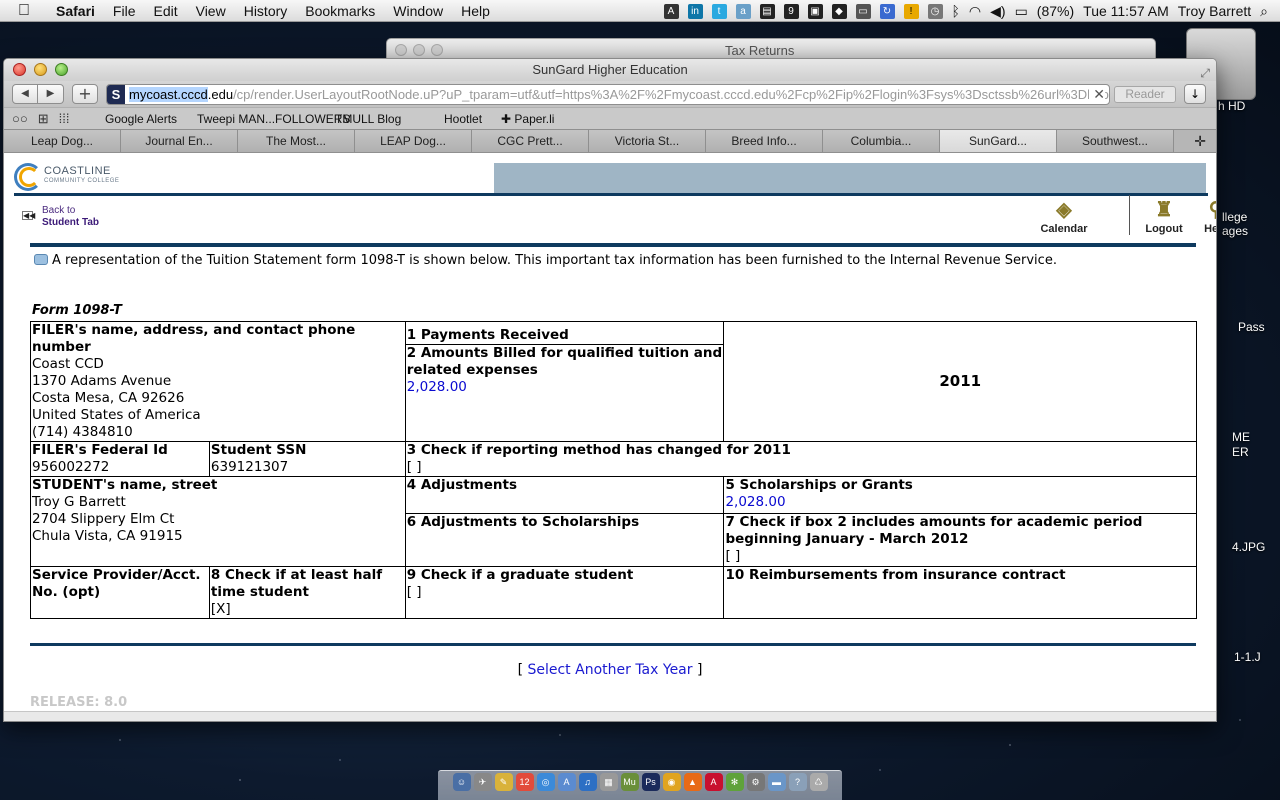 Image resolution: width=1280 pixels, height=800 pixels. Describe the element at coordinates (629, 782) in the screenshot. I see `mu-icon: Mu` at that location.